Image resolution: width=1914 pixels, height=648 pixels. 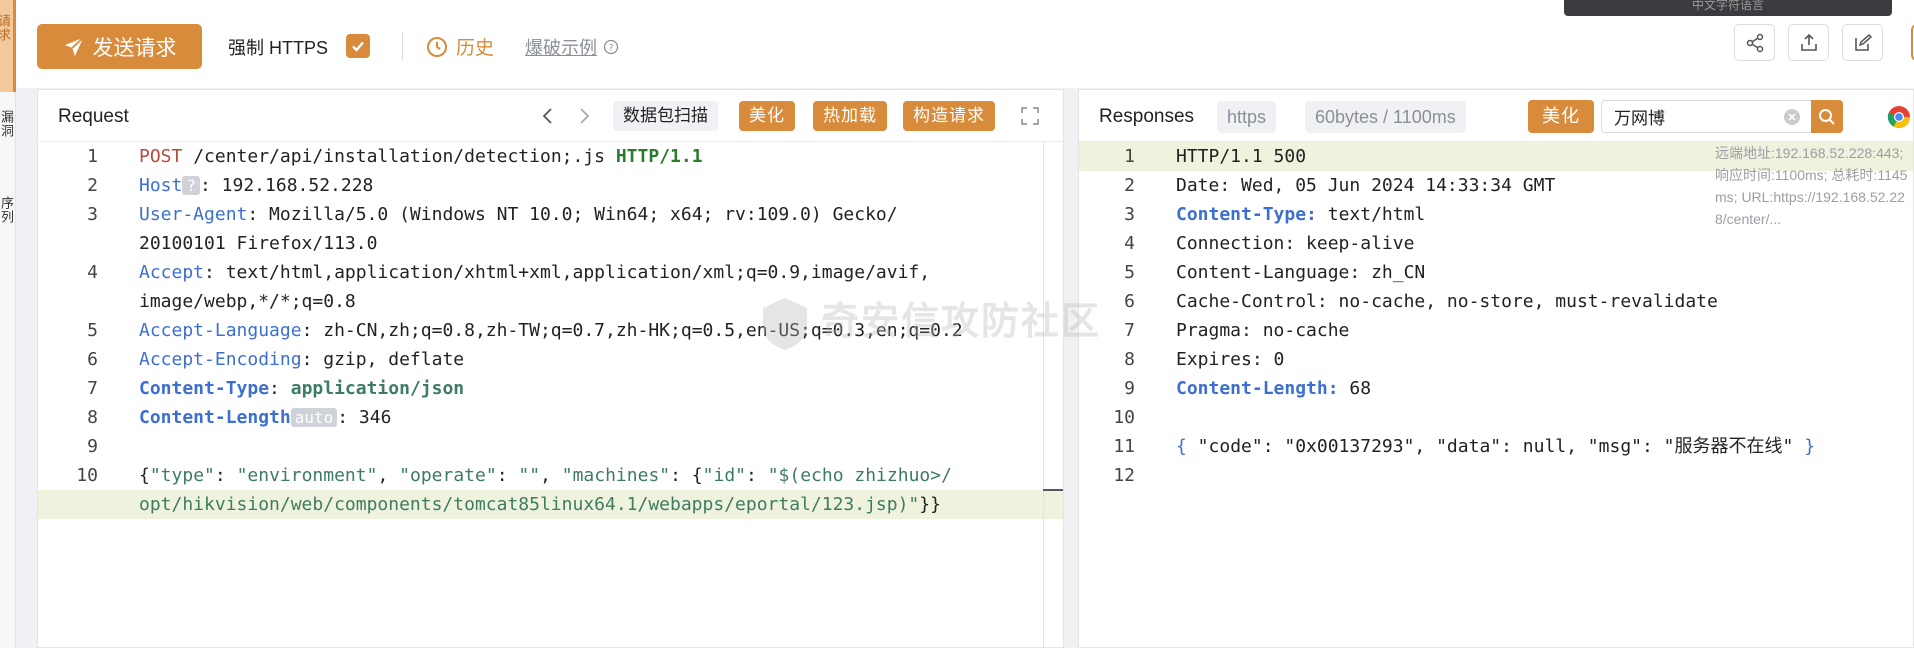 I want to click on code-token: image/webp,*/*;q=0.8, so click(x=247, y=301).